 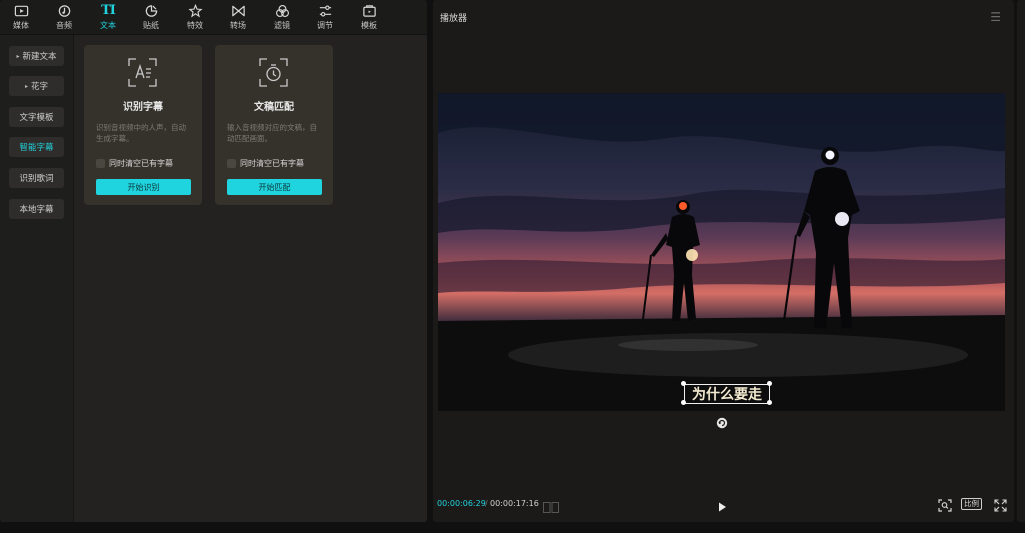 What do you see at coordinates (945, 504) in the screenshot?
I see `fit-view-icon` at bounding box center [945, 504].